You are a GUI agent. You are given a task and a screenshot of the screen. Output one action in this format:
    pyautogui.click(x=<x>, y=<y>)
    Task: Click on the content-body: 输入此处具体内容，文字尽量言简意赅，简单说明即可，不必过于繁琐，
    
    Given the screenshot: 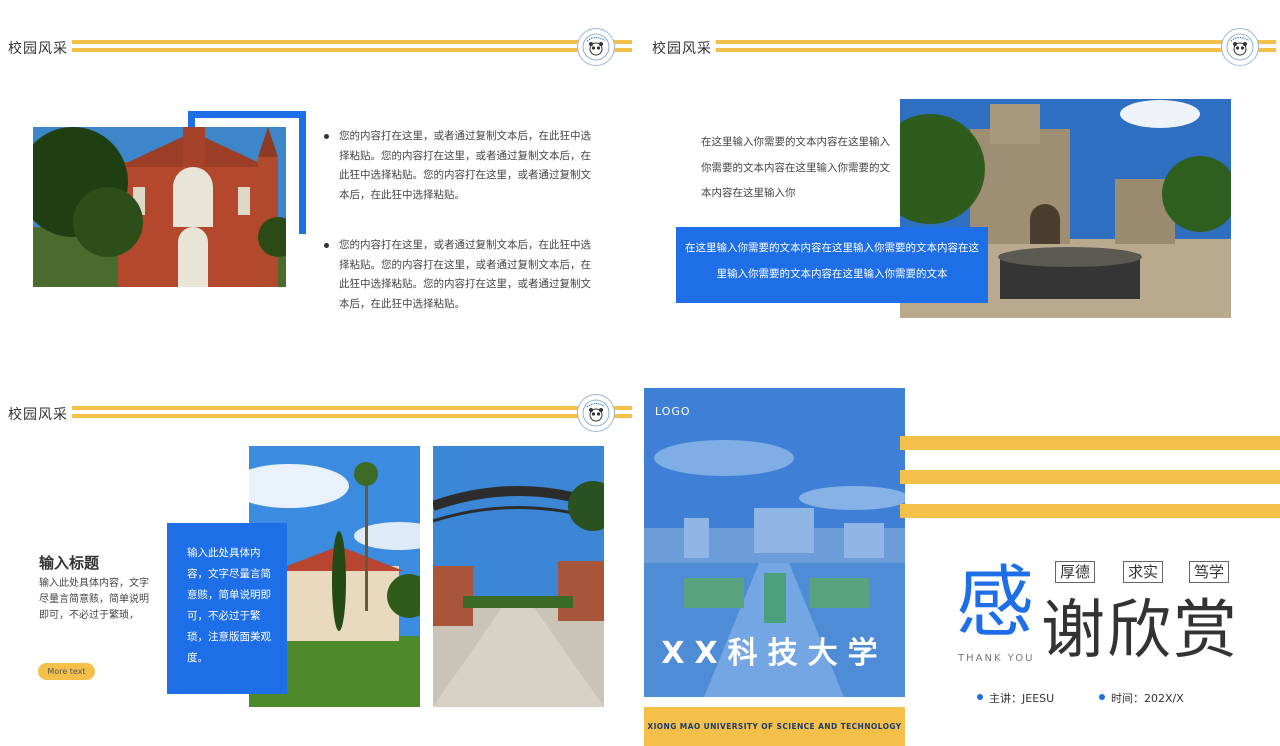 What is the action you would take?
    pyautogui.click(x=94, y=599)
    